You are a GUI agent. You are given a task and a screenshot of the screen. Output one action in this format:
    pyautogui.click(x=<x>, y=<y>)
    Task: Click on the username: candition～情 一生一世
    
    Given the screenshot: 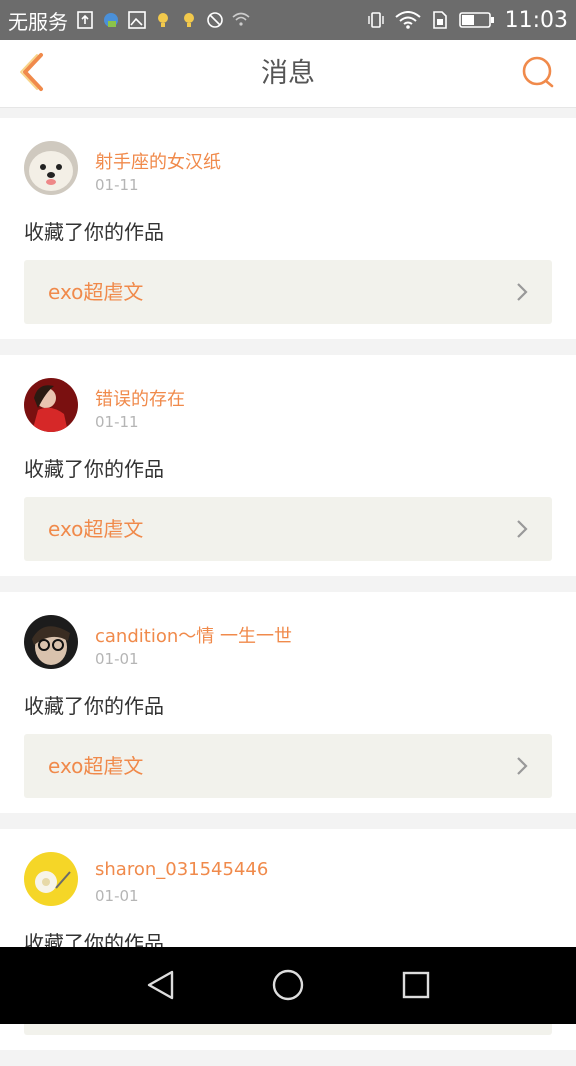 What is the action you would take?
    pyautogui.click(x=193, y=635)
    